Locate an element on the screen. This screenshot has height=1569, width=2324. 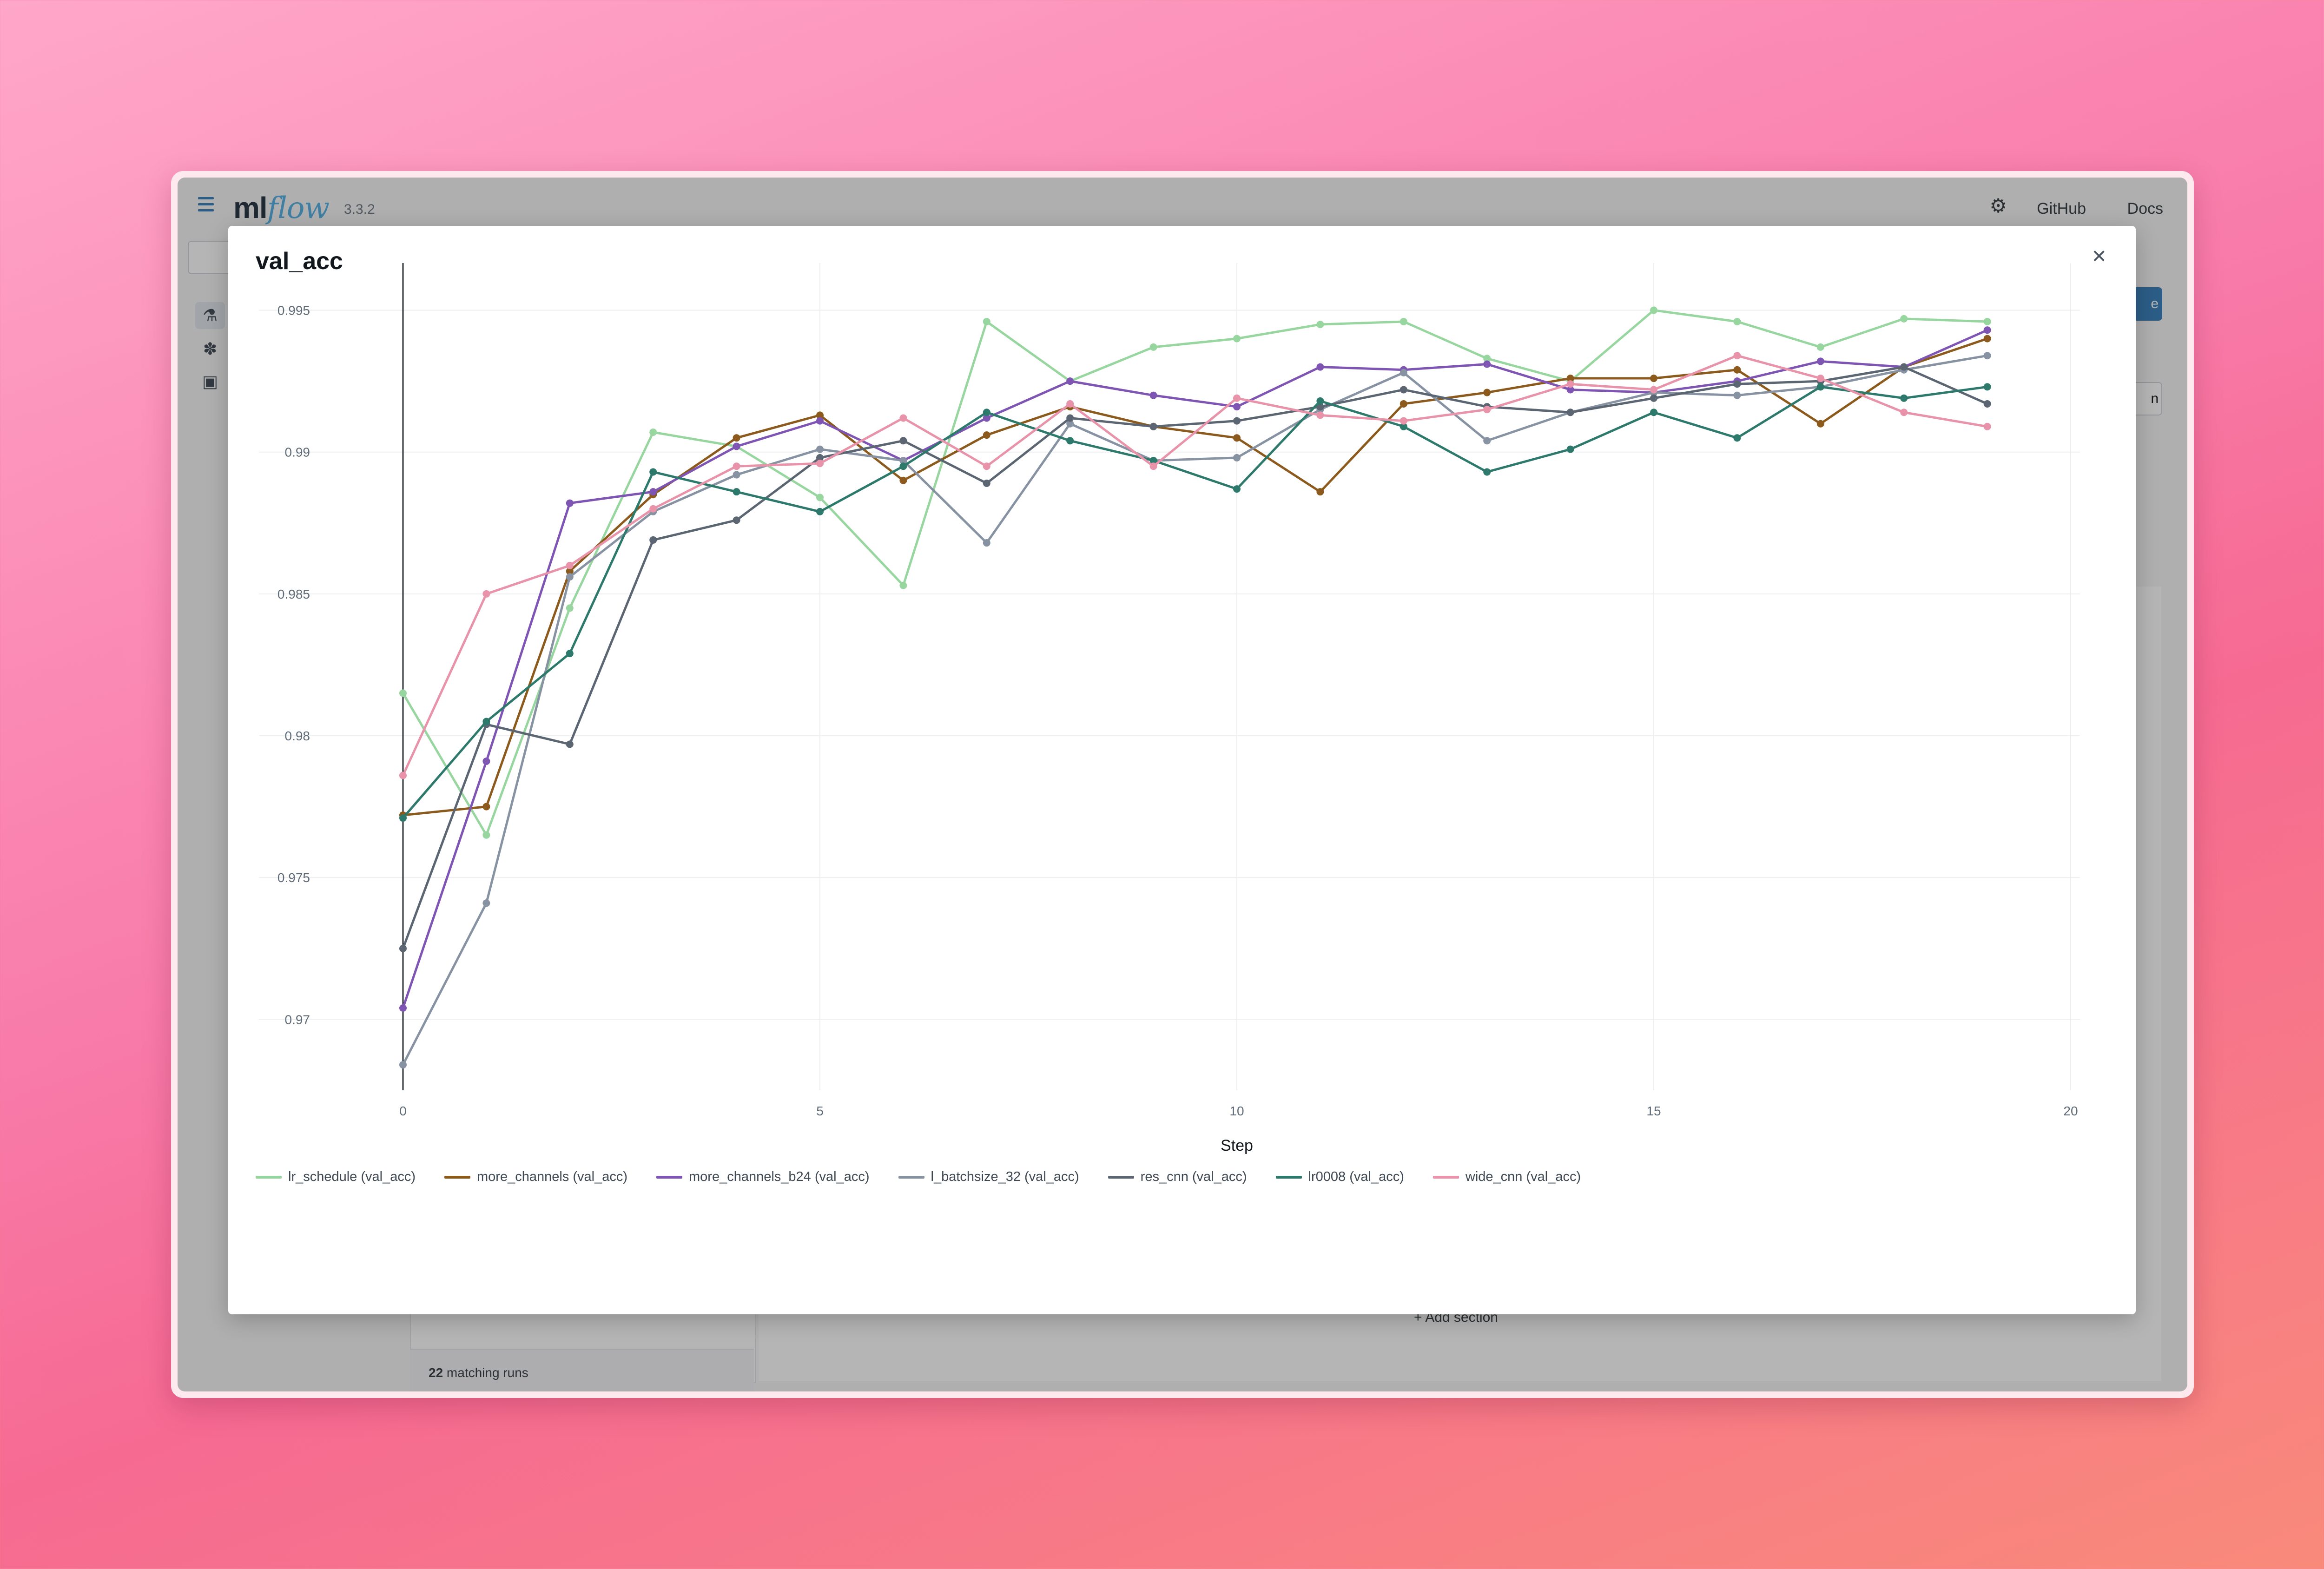
legend-item: wide_cnn (val_acc) is located at coordinates (1507, 1177).